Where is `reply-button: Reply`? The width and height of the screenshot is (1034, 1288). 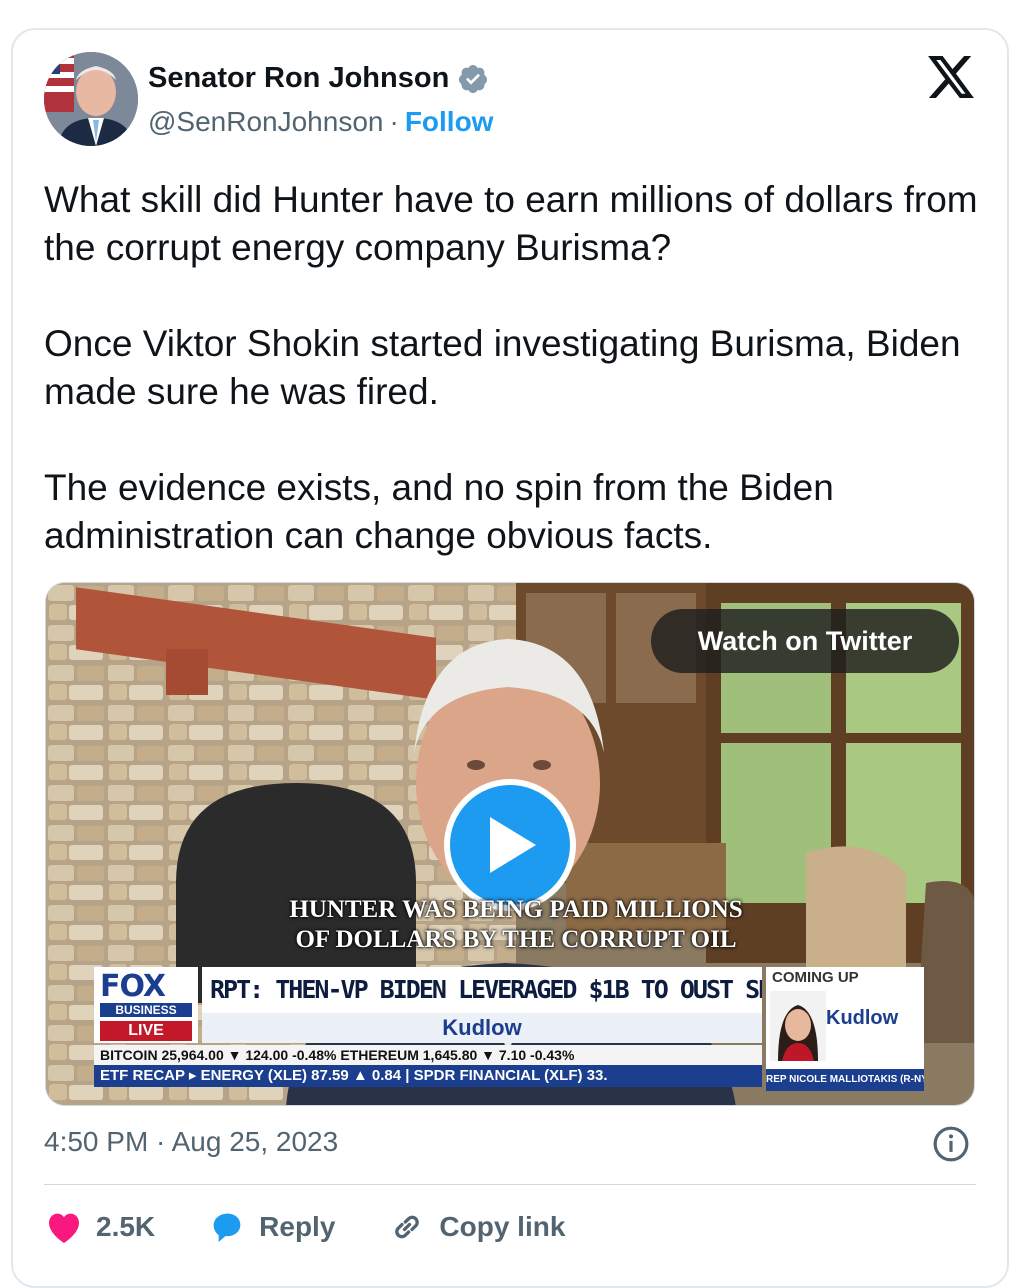 reply-button: Reply is located at coordinates (271, 1227).